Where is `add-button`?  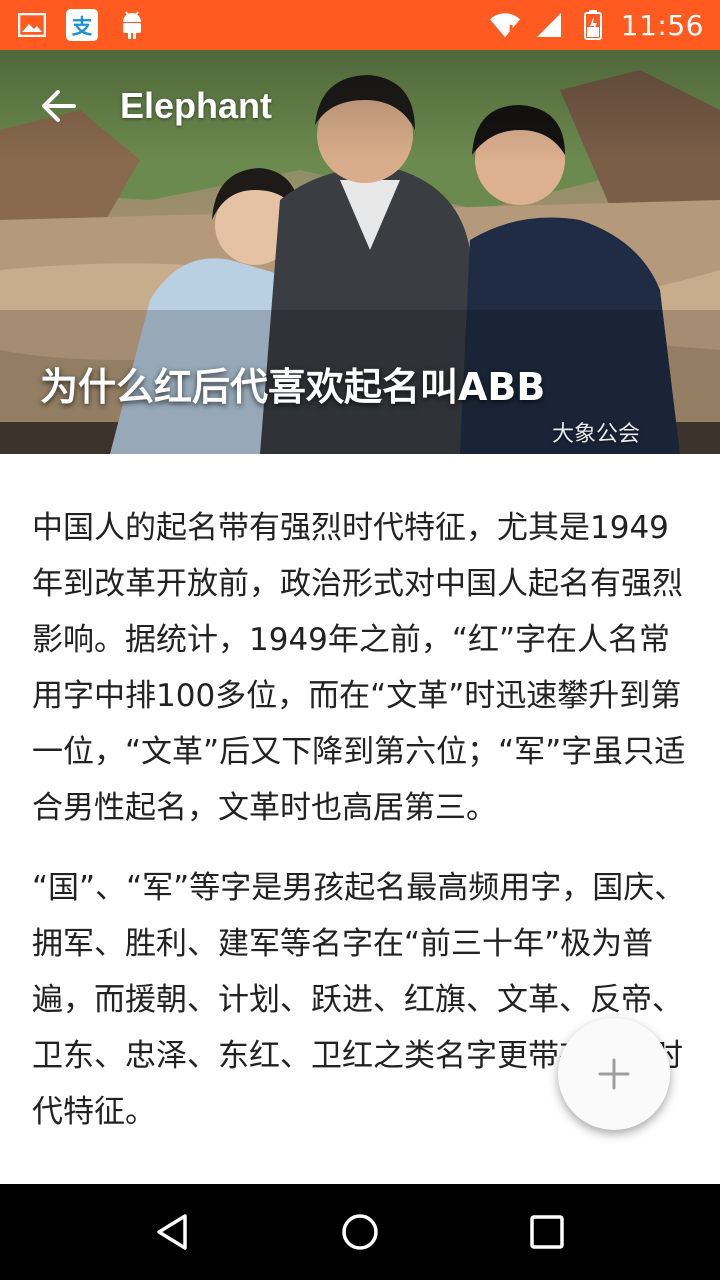
add-button is located at coordinates (614, 1074).